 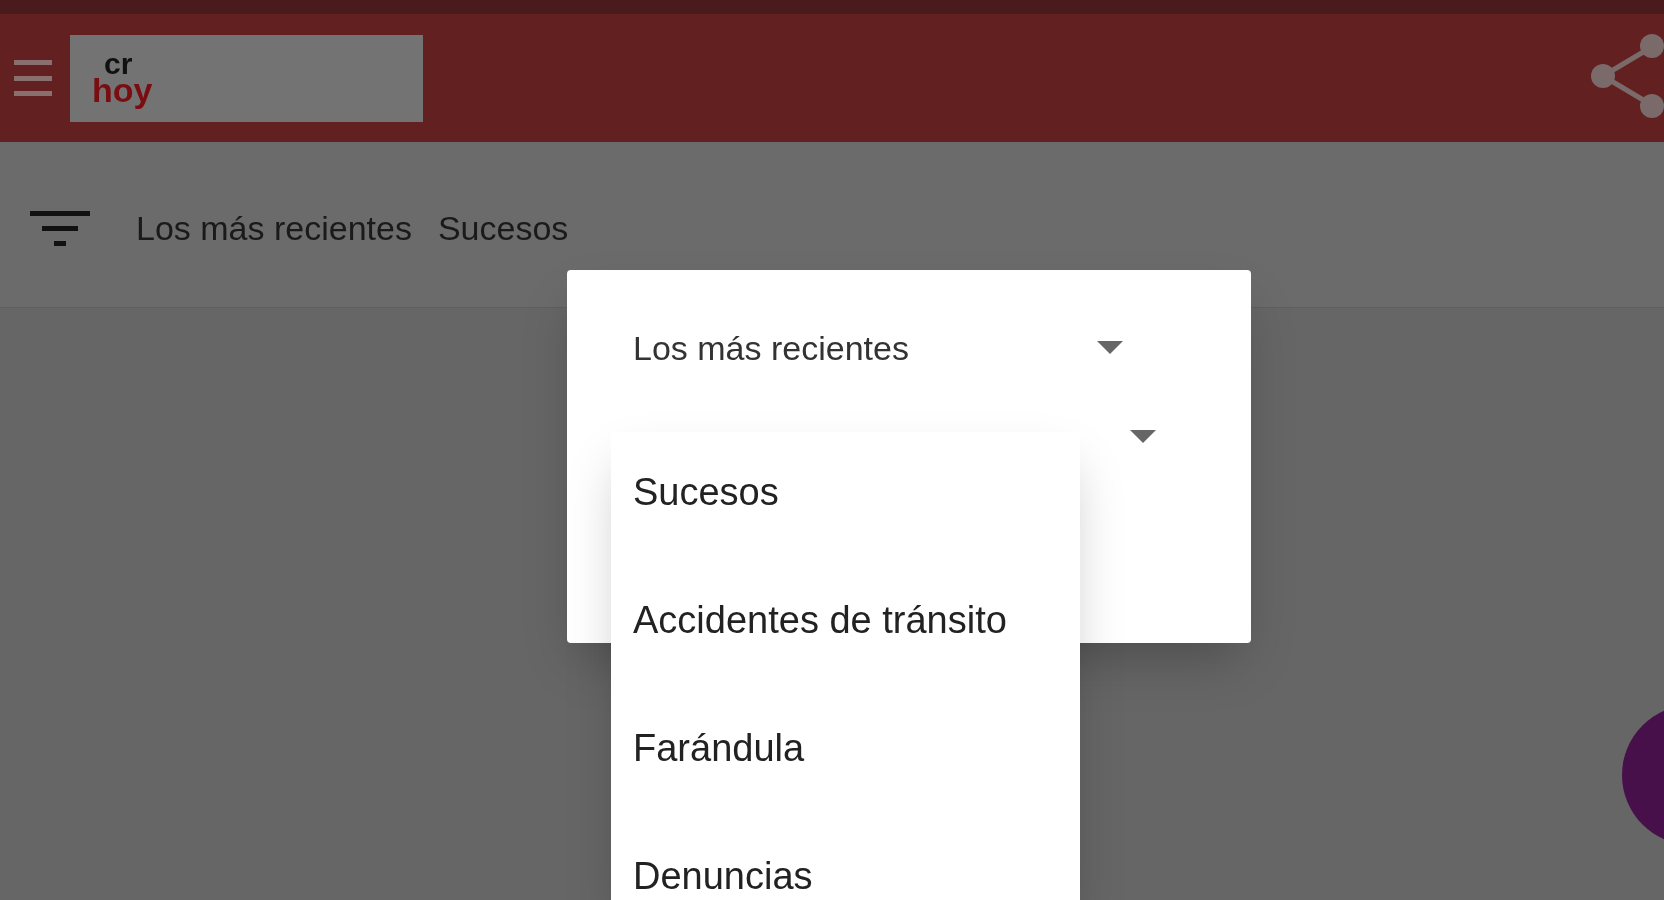 What do you see at coordinates (503, 228) in the screenshot?
I see `category-filter-label: Sucesos` at bounding box center [503, 228].